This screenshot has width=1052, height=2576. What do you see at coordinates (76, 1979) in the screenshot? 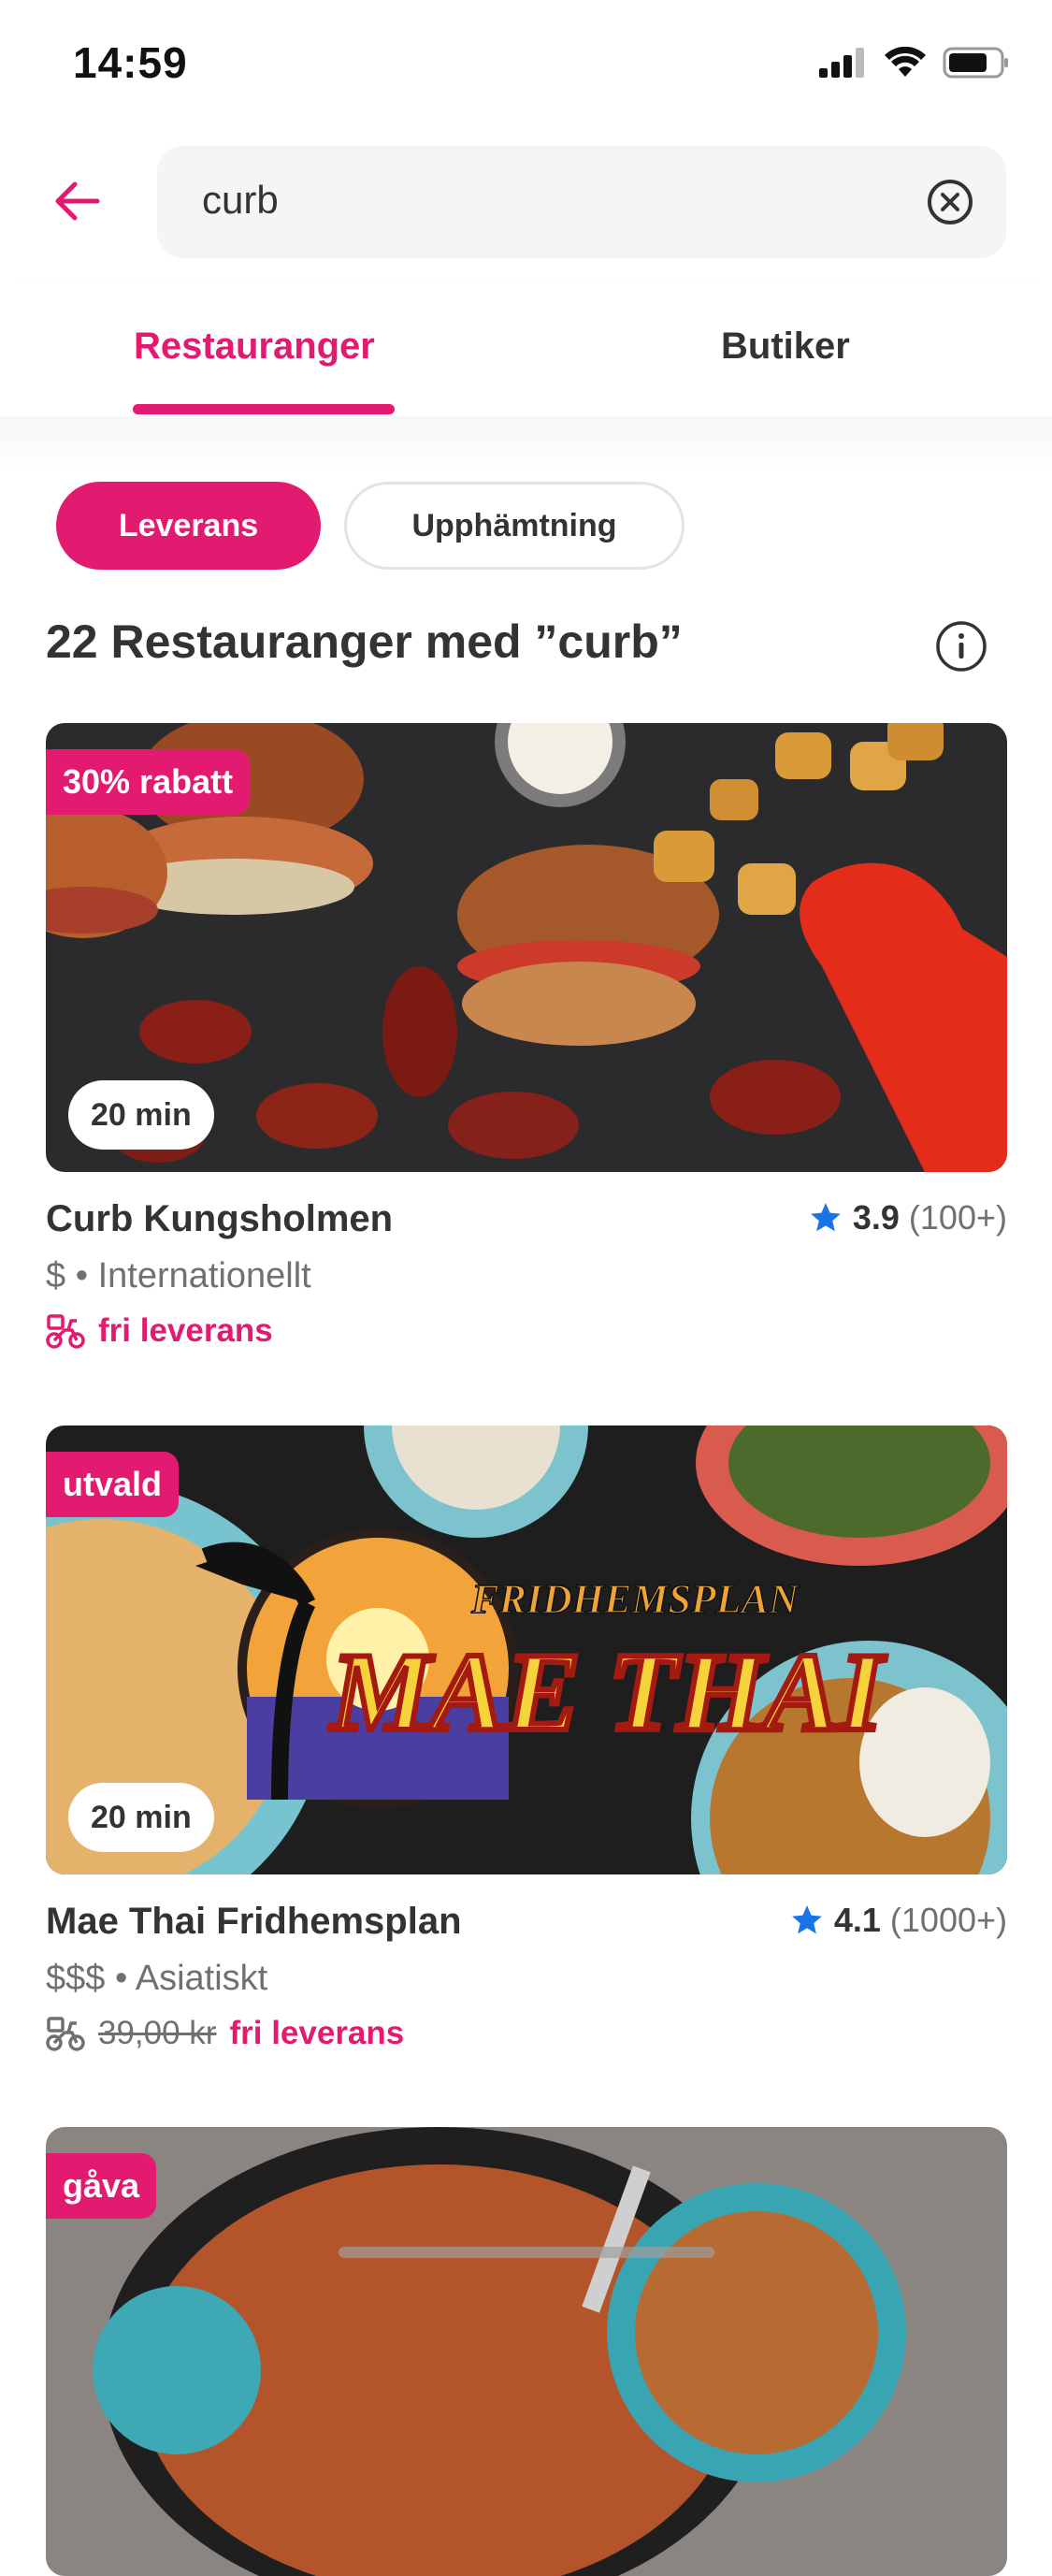
I see `price-level: $$$` at bounding box center [76, 1979].